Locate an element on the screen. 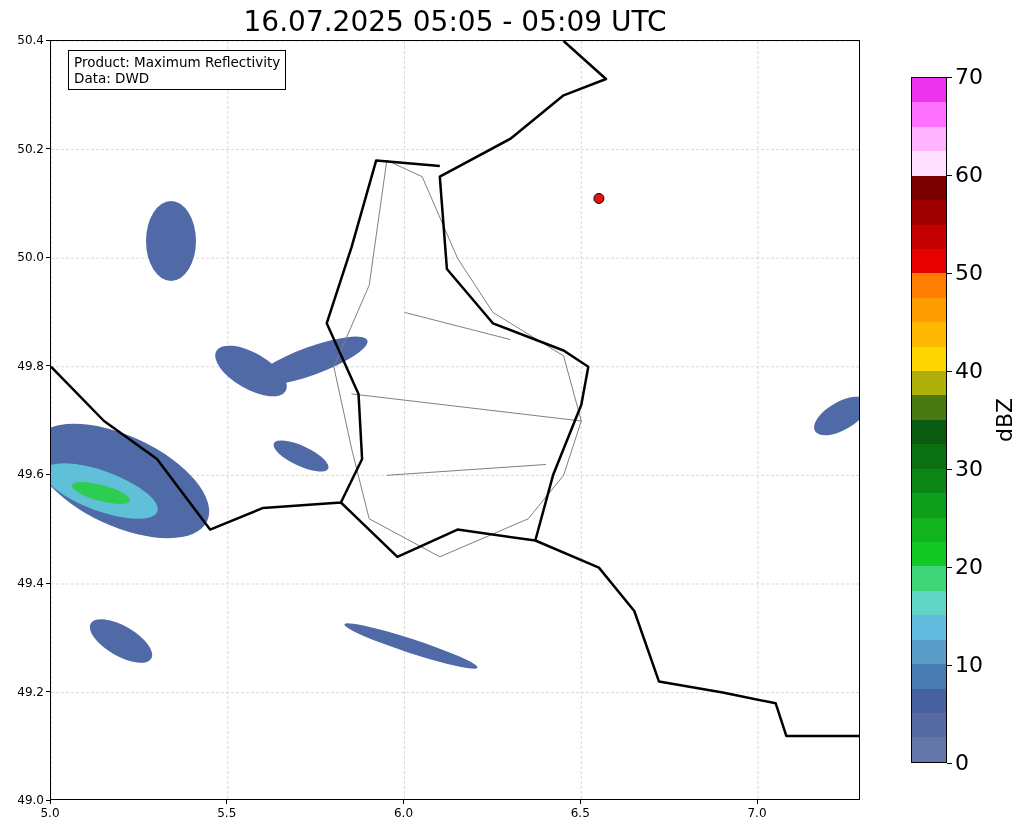  annotation-text: Data: DWD is located at coordinates (112, 78).